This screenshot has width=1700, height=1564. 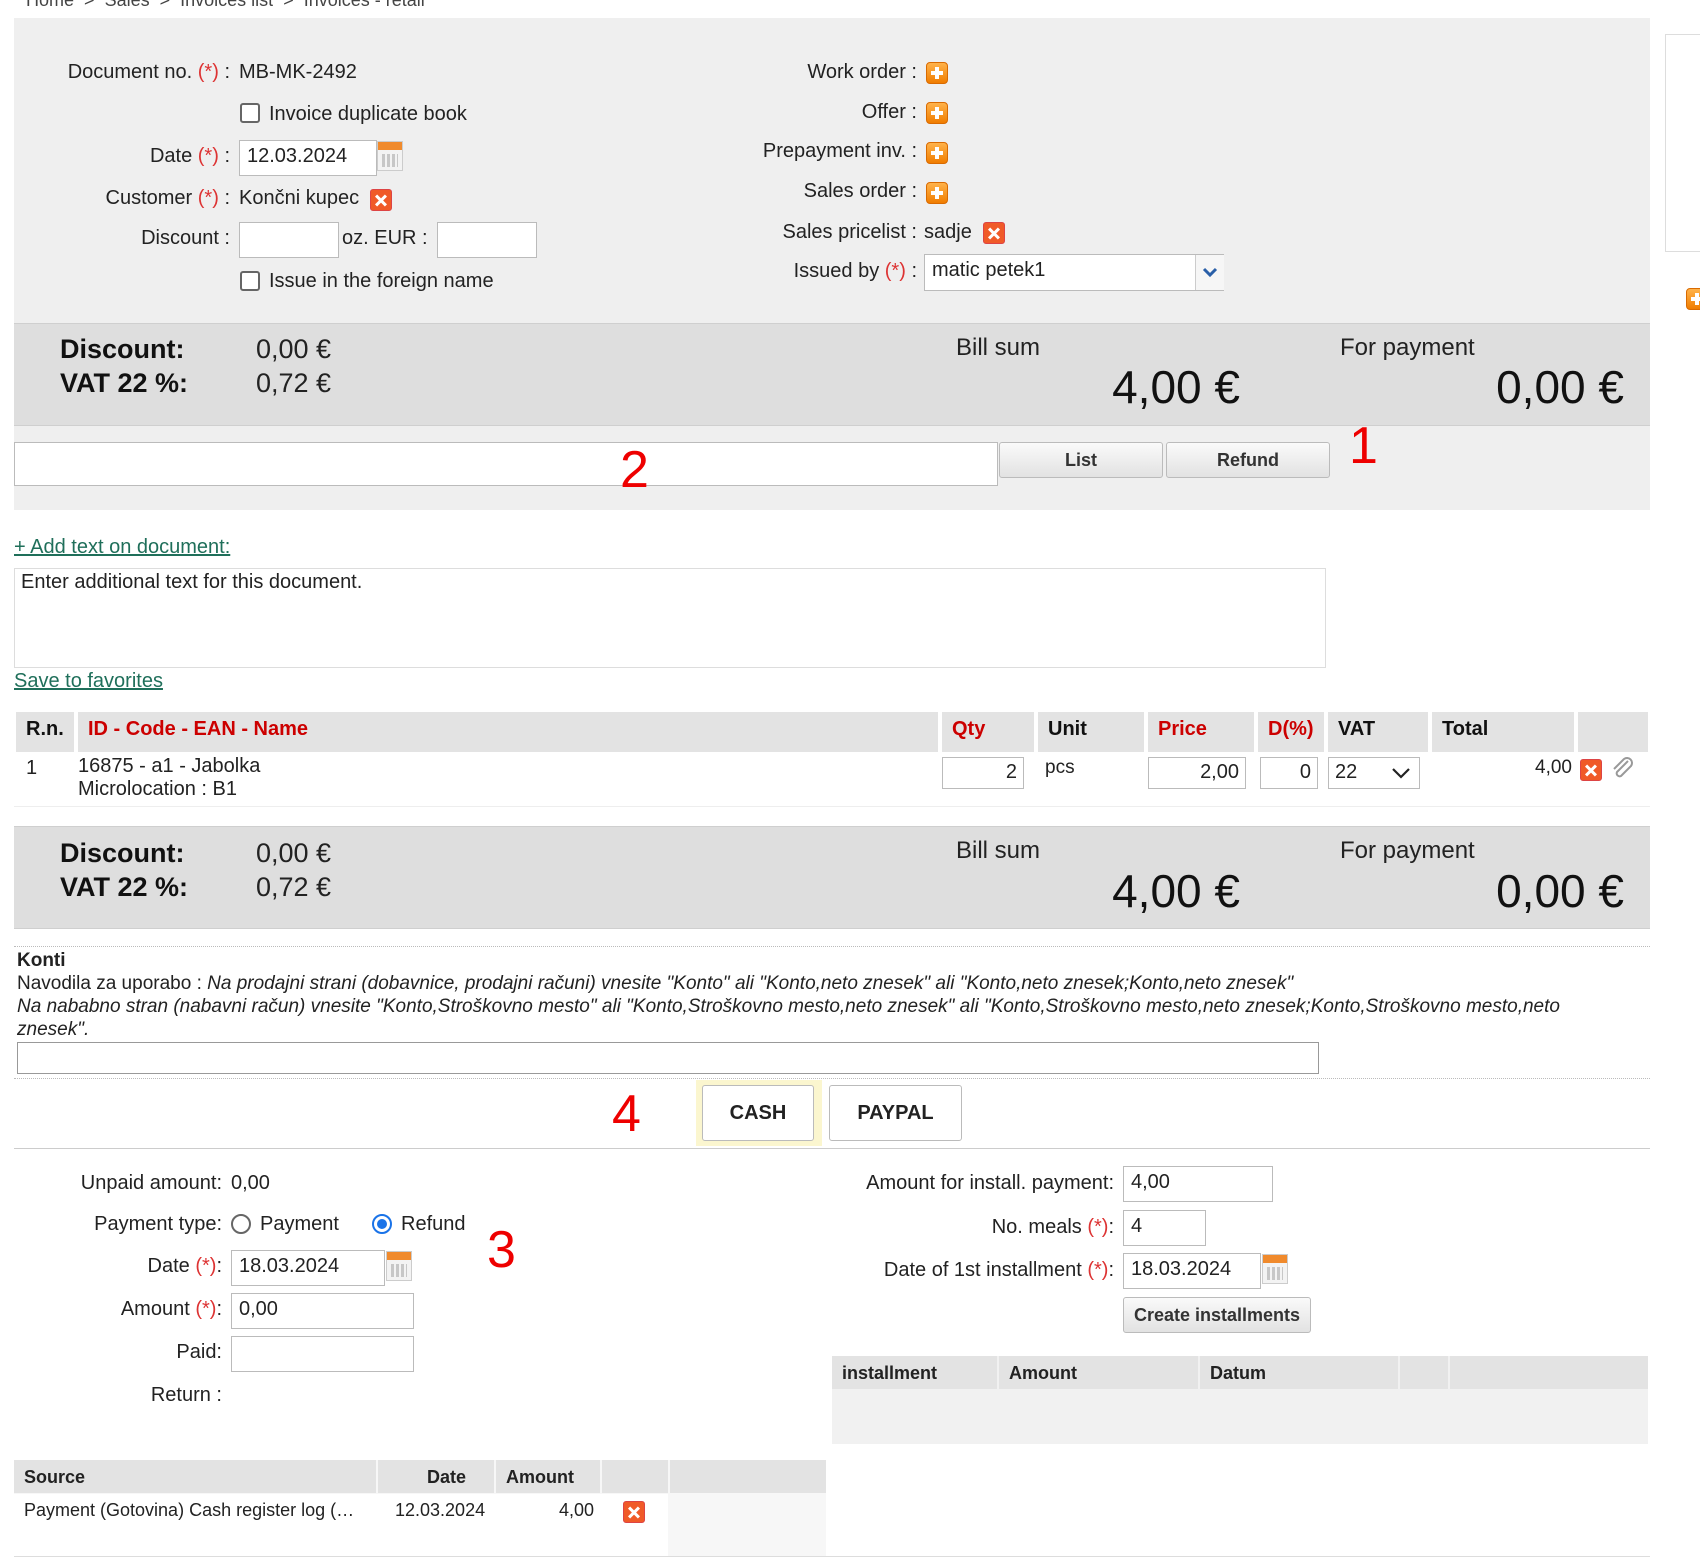 I want to click on foreign-name-label: Issue in the foreign name, so click(x=381, y=281).